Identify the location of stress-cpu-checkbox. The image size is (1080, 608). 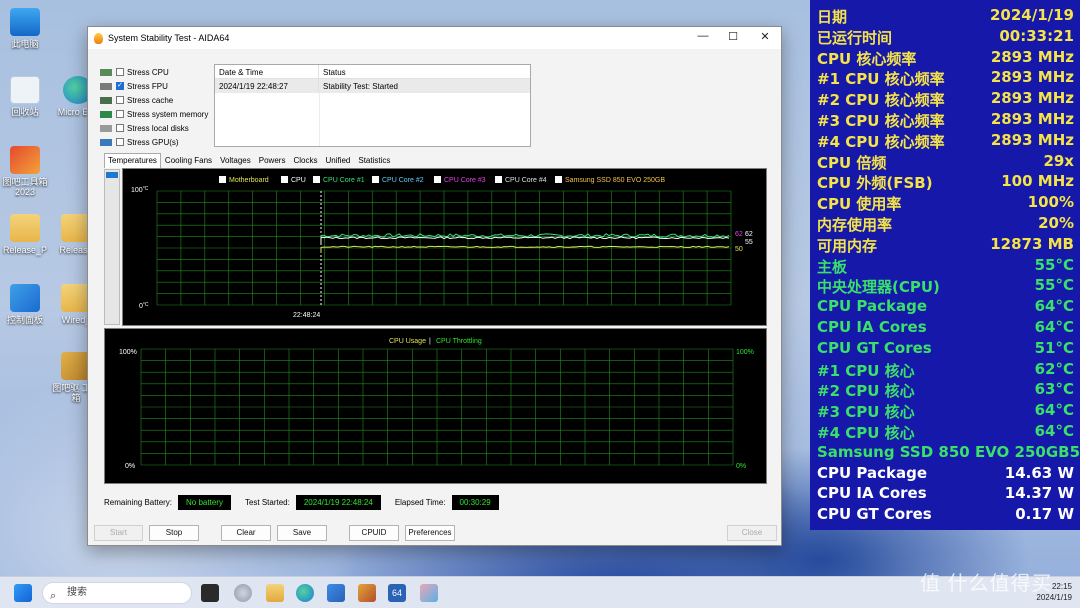
(120, 72).